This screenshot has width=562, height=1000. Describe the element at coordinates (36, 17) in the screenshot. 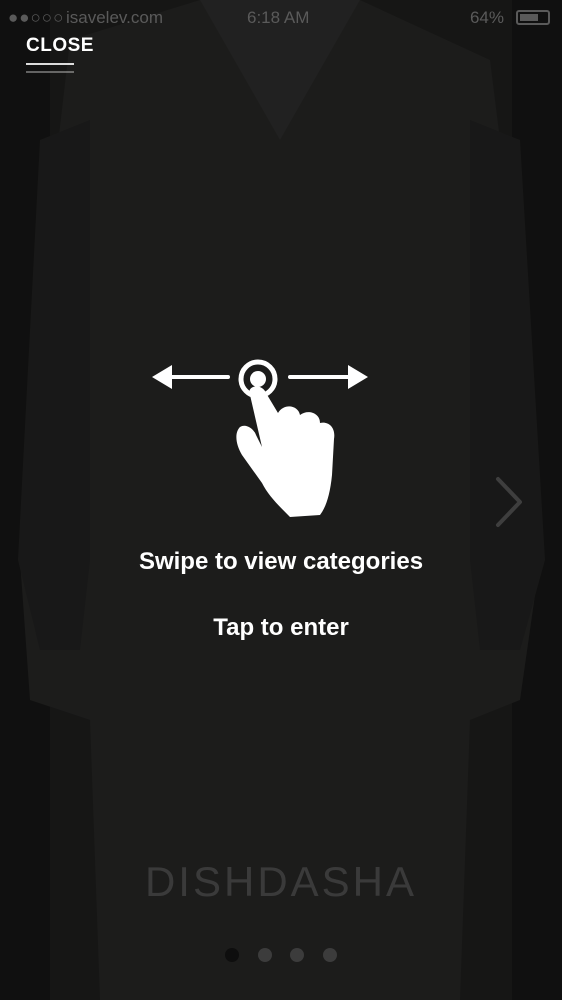

I see `signal-strength-icon: ●●○○○` at that location.